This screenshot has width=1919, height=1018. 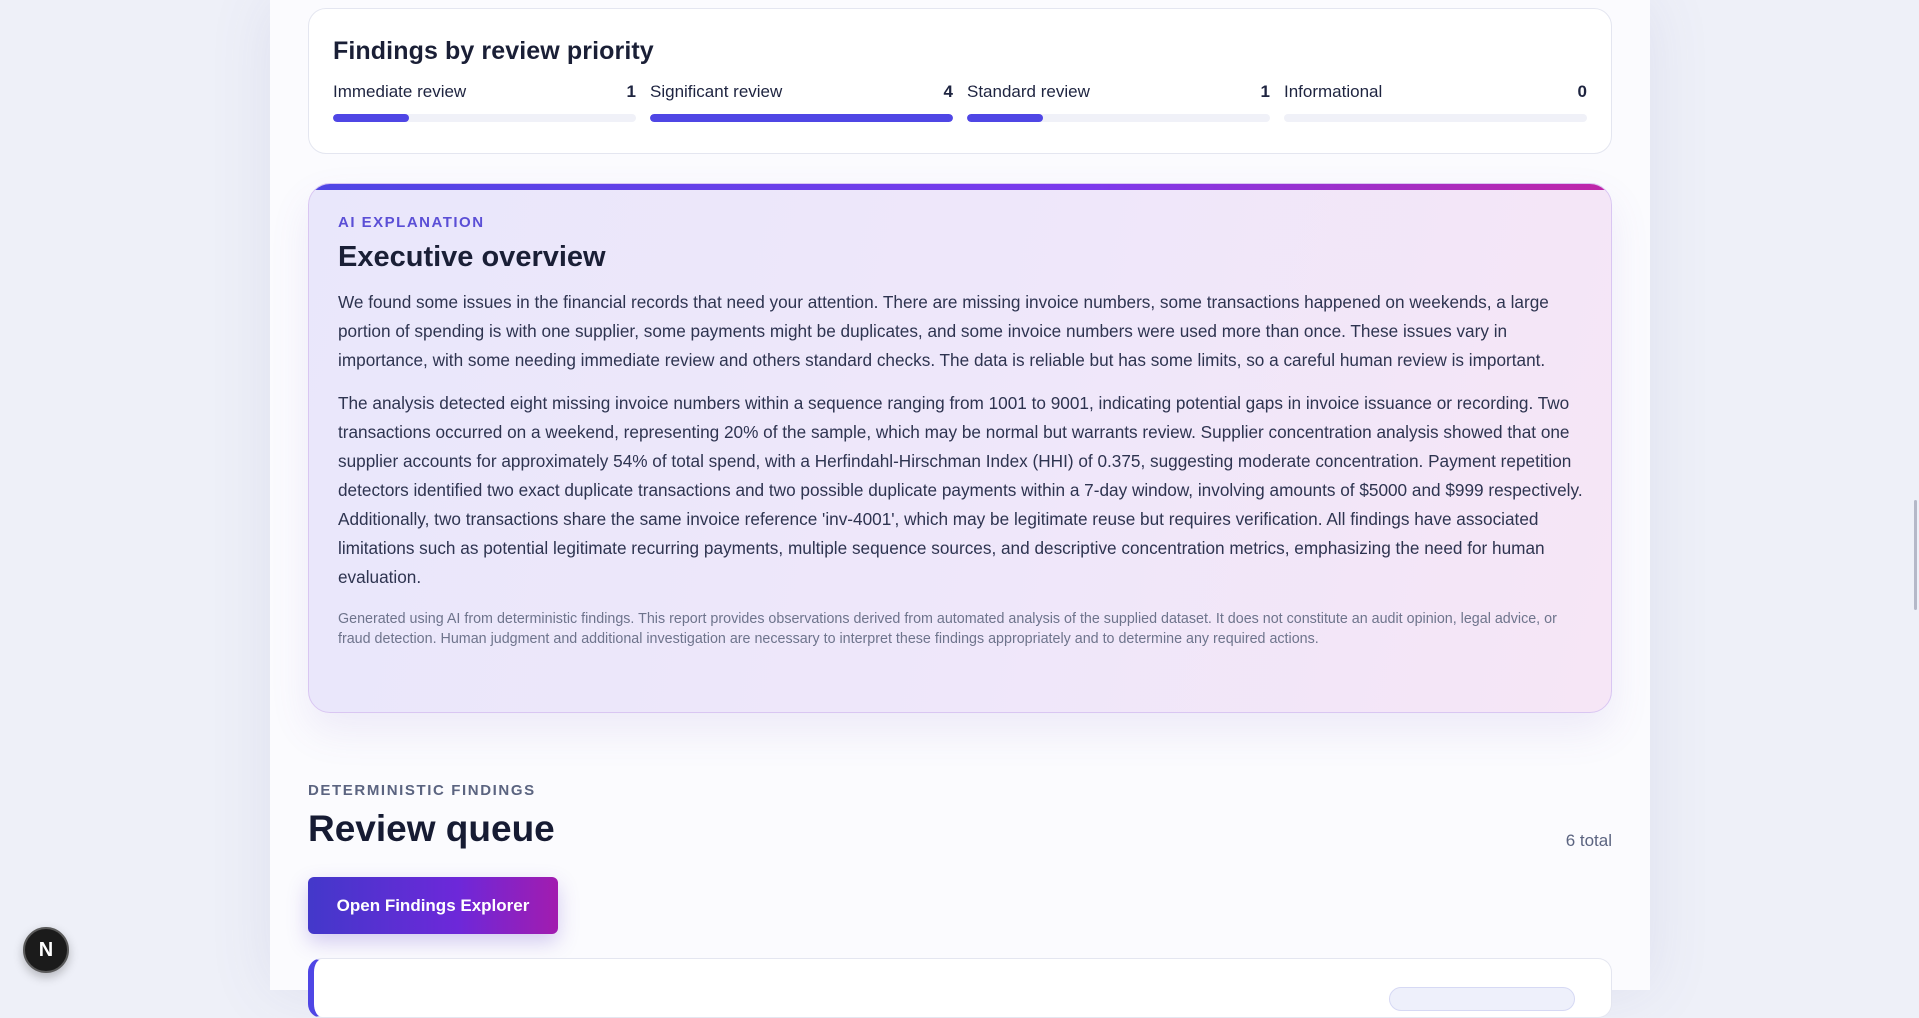 I want to click on dev-tools-button: N, so click(x=46, y=950).